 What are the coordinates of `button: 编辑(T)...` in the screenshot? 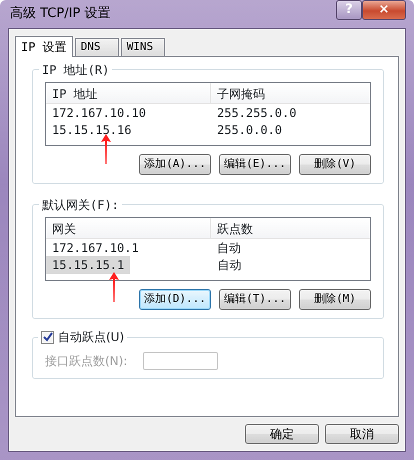 It's located at (255, 299).